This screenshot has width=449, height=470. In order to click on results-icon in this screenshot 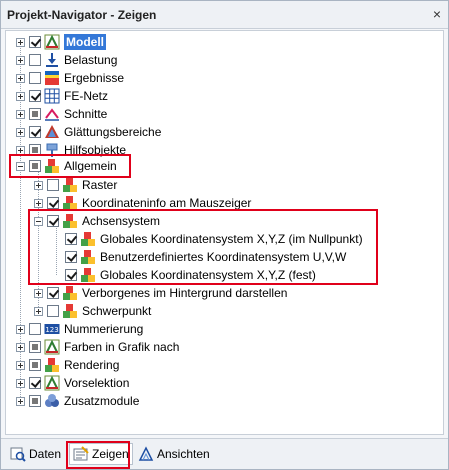, I will do `click(52, 78)`.